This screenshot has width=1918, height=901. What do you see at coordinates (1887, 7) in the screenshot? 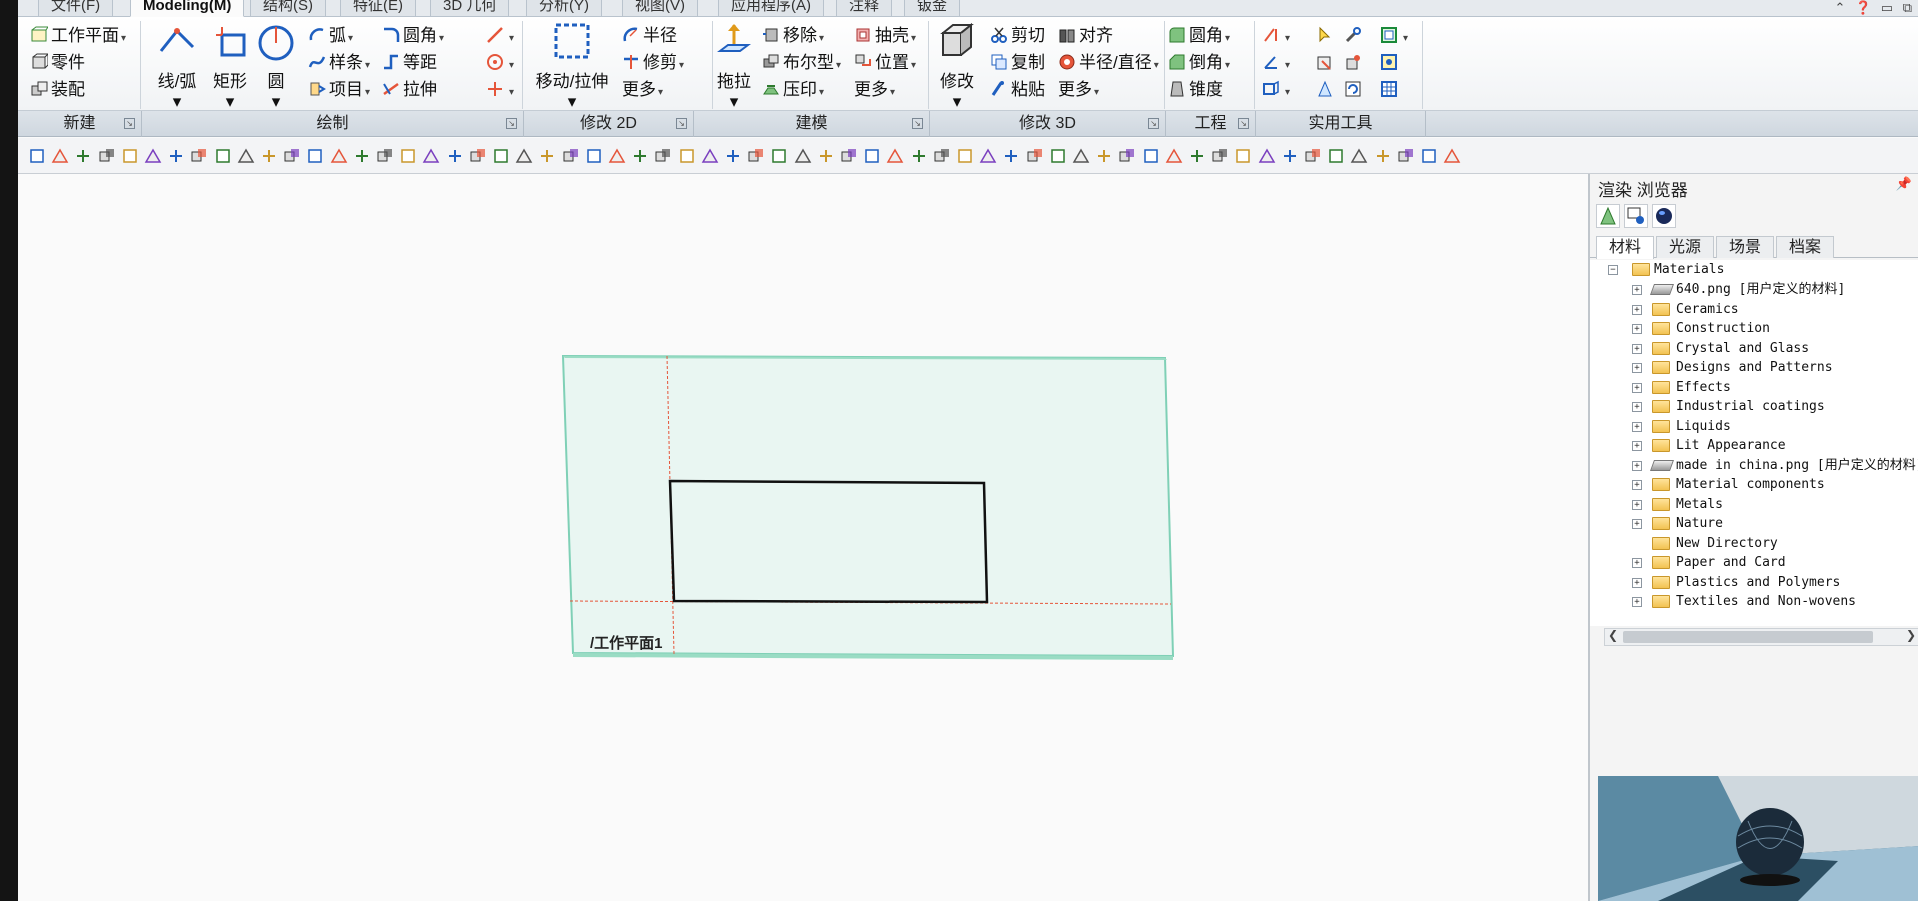
I see `minimize-icon: ▭` at bounding box center [1887, 7].